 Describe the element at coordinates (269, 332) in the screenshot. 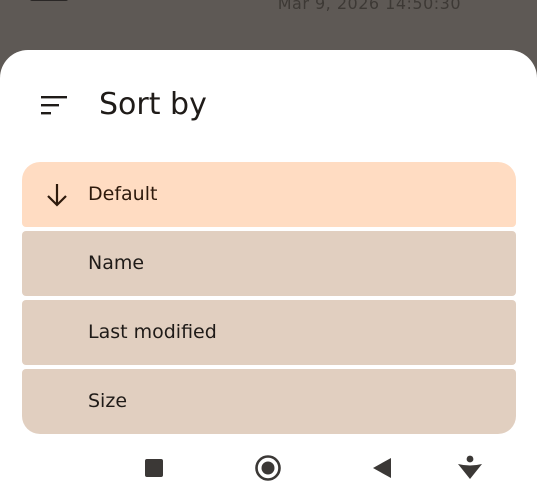

I see `sort-option-last-modified: Last modified` at that location.